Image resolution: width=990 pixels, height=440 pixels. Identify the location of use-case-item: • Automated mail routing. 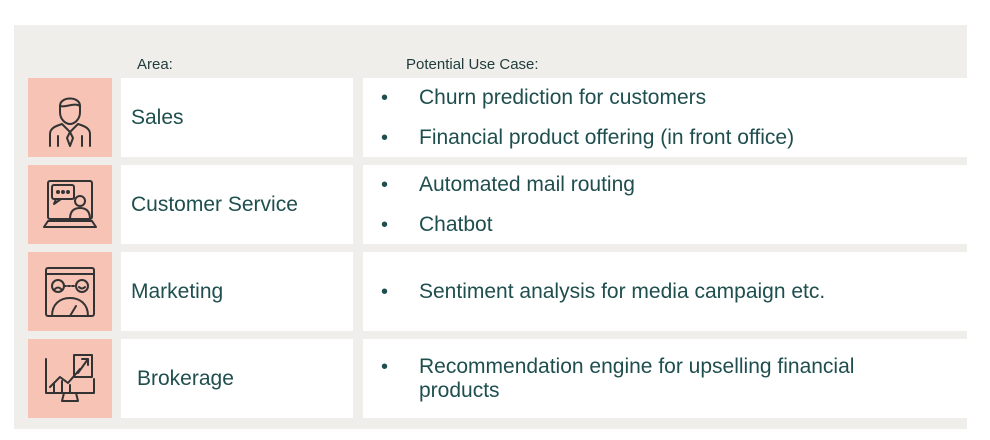
(508, 184).